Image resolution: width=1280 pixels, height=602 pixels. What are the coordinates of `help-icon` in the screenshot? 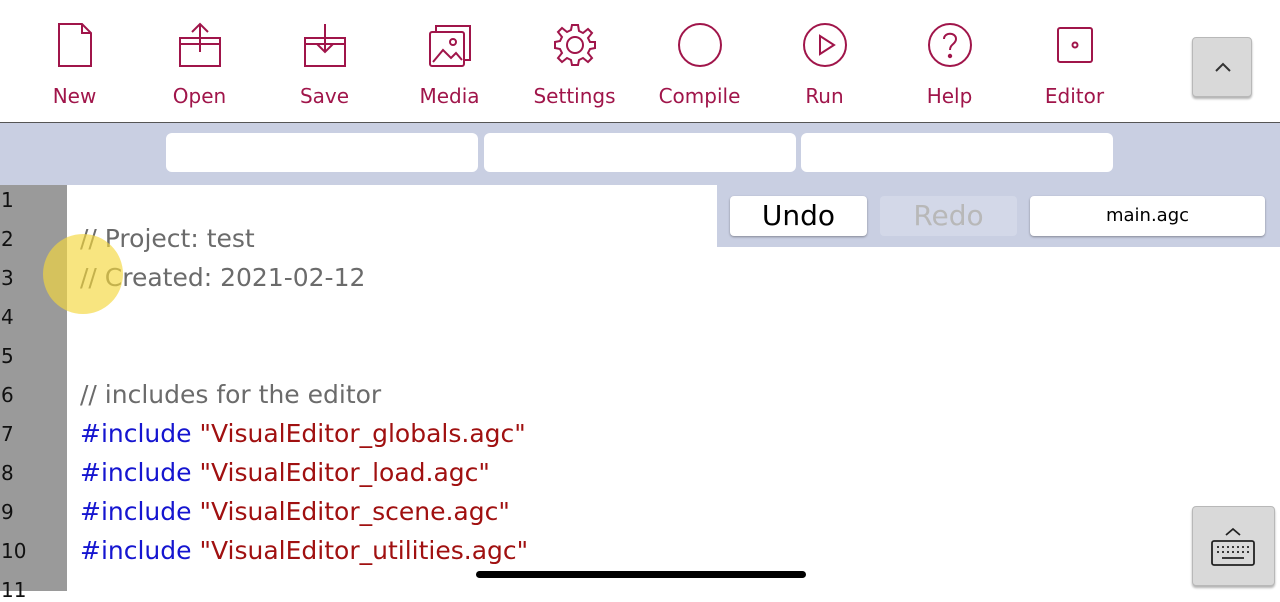 It's located at (950, 45).